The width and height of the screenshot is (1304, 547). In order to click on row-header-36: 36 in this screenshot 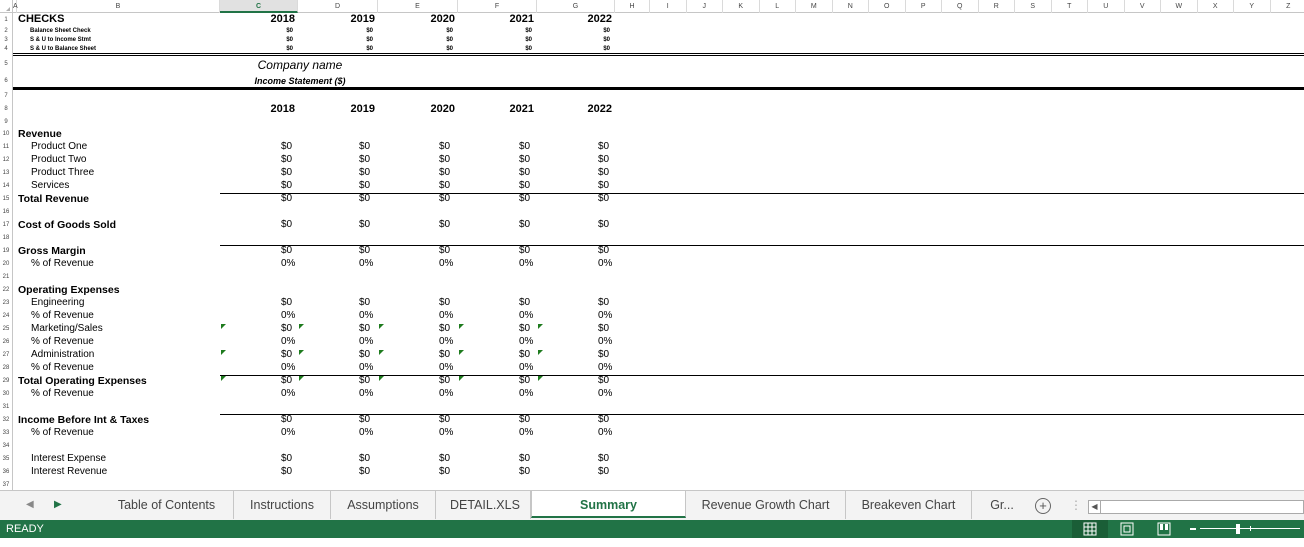, I will do `click(6, 472)`.